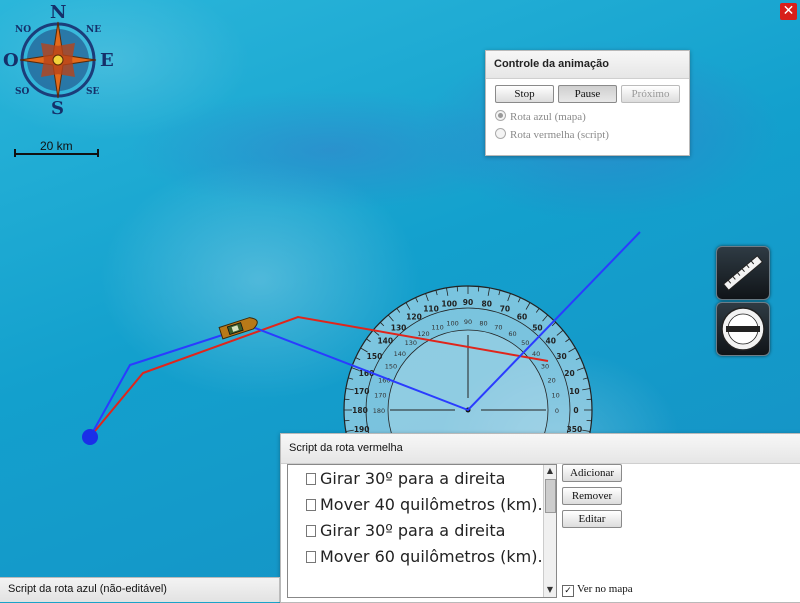 The image size is (800, 603). Describe the element at coordinates (400, 354) in the screenshot. I see `protractor-inner-label: 140` at that location.